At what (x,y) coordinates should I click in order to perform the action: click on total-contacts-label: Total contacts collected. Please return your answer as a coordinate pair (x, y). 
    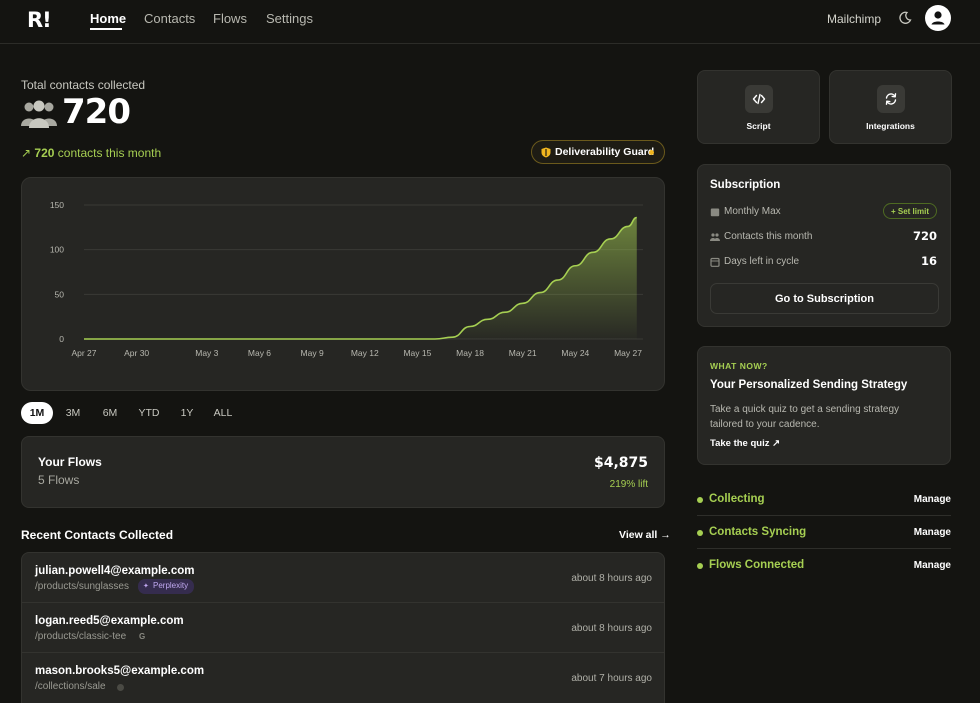
    Looking at the image, I should click on (83, 85).